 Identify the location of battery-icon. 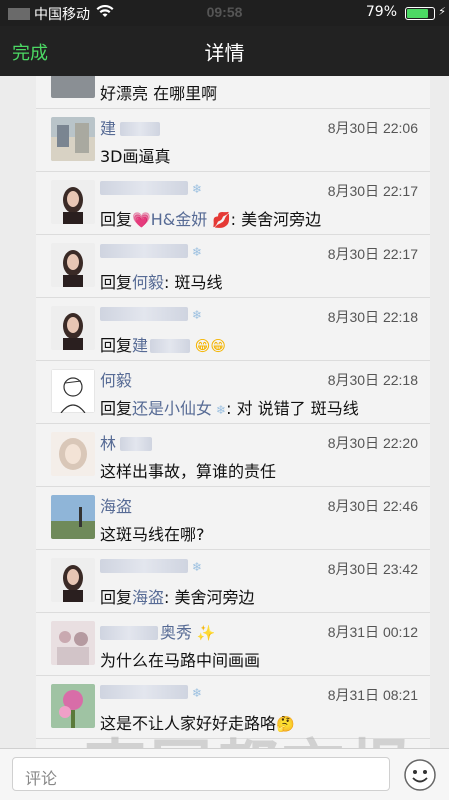
(420, 13).